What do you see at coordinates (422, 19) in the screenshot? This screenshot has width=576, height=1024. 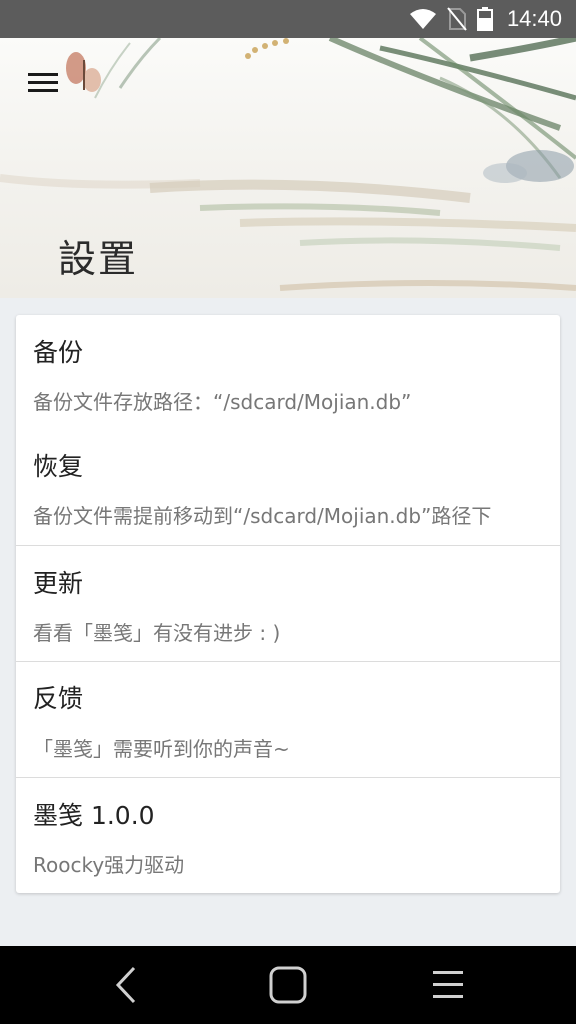 I see `wifi-icon` at bounding box center [422, 19].